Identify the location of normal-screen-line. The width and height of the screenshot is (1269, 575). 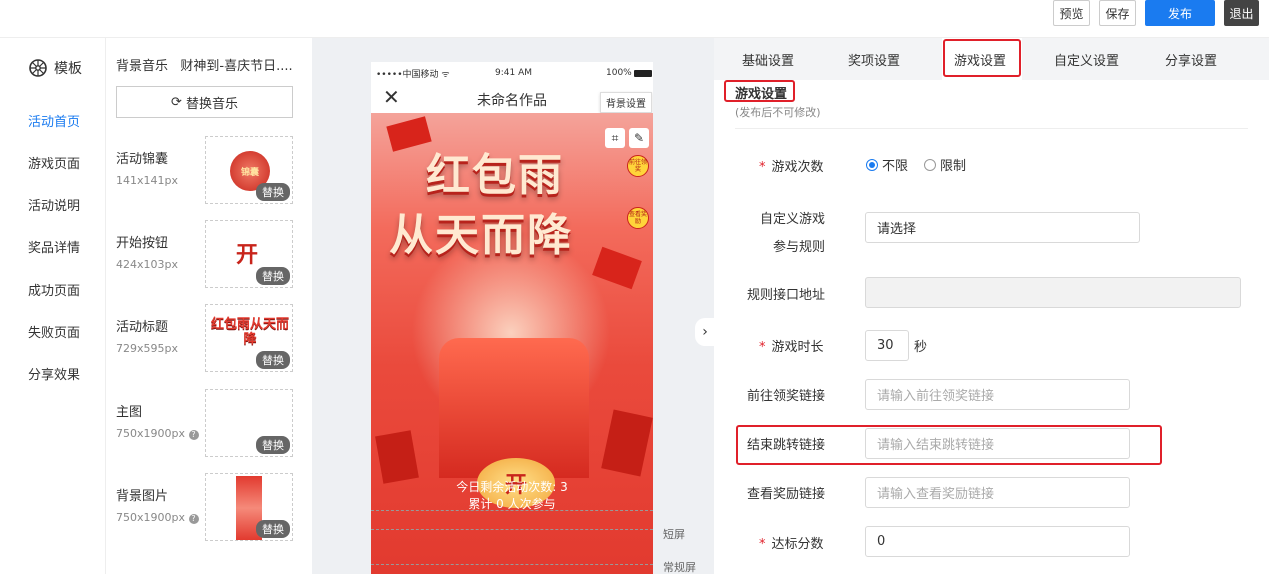
(512, 564).